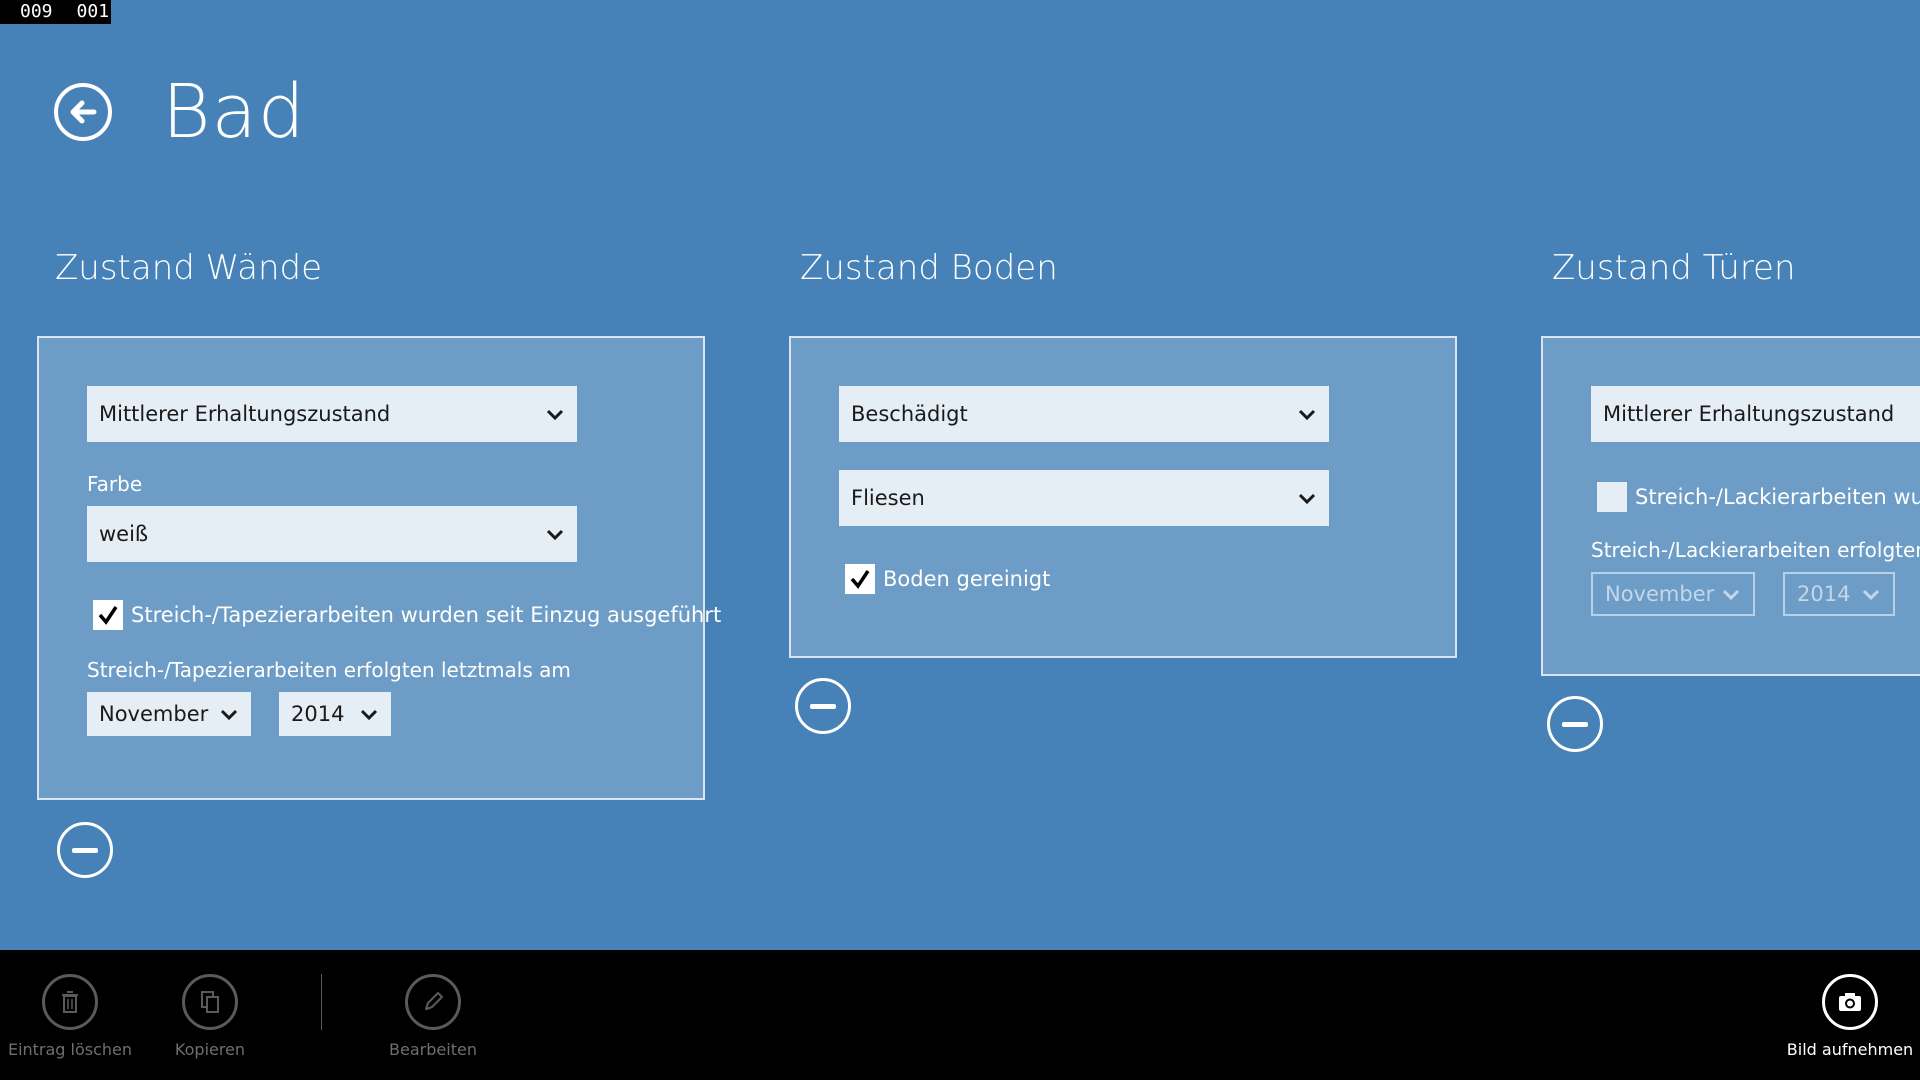 The height and width of the screenshot is (1080, 1920). I want to click on doors-condition-value: Mittlerer Erhaltungszustand, so click(1749, 414).